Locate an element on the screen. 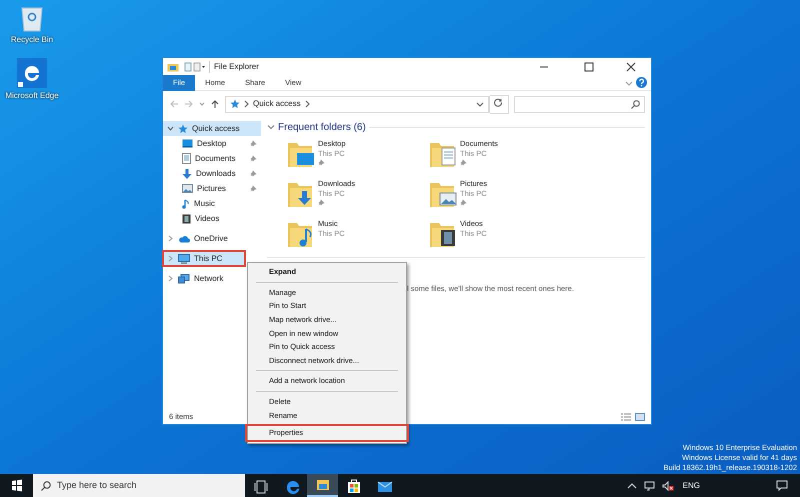 The image size is (800, 497). search-field is located at coordinates (579, 104).